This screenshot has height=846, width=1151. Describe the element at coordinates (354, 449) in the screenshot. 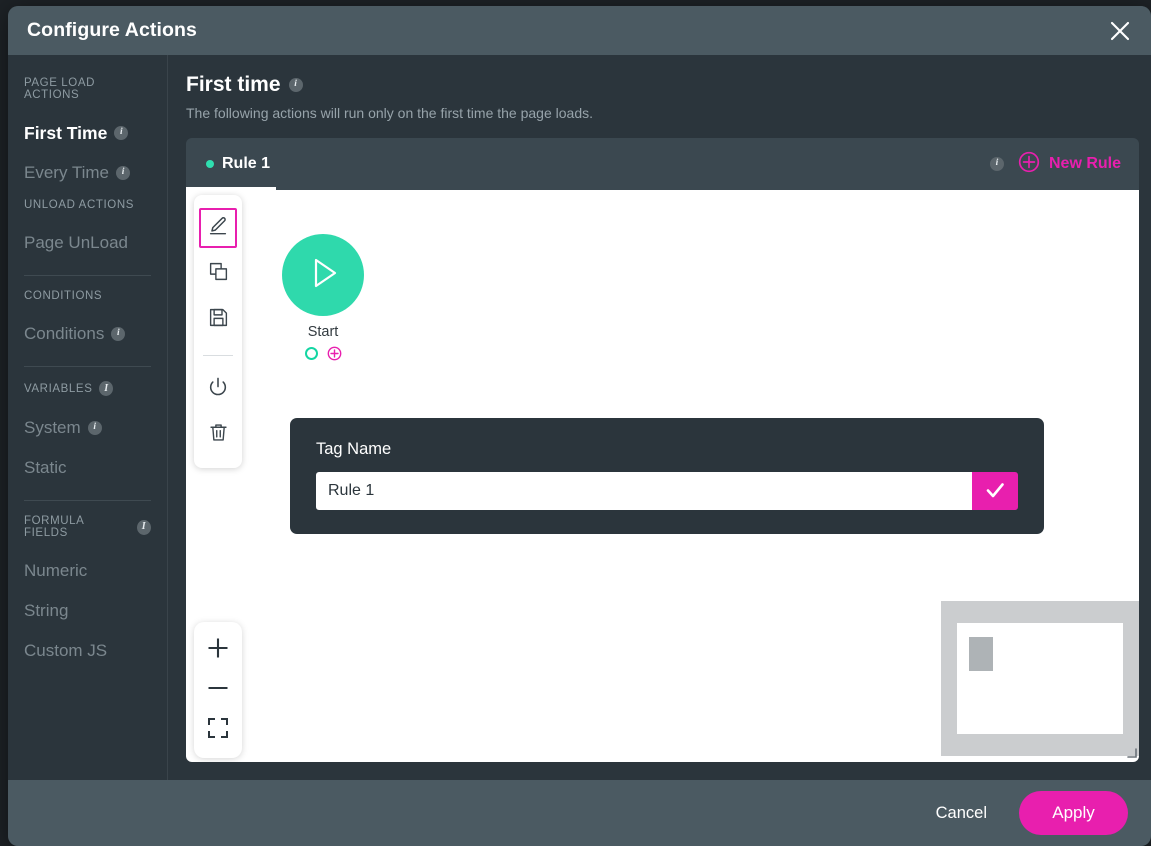

I see `tag-name-label: Tag Name` at that location.